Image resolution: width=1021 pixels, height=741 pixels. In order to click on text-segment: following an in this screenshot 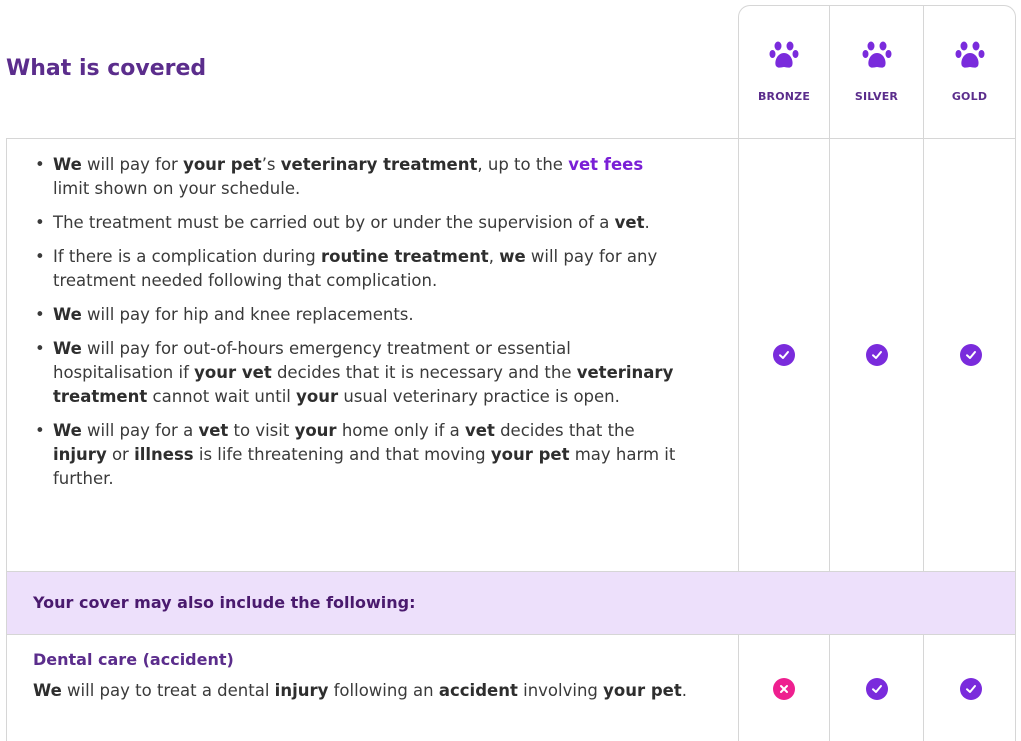, I will do `click(383, 690)`.